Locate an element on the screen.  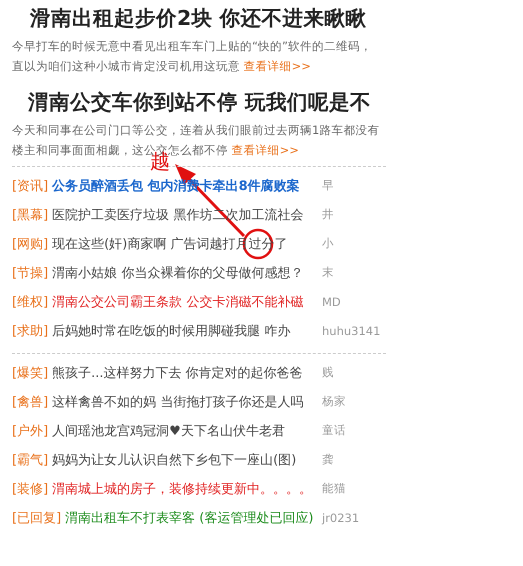
category-tag: [霸气] is located at coordinates (30, 459).